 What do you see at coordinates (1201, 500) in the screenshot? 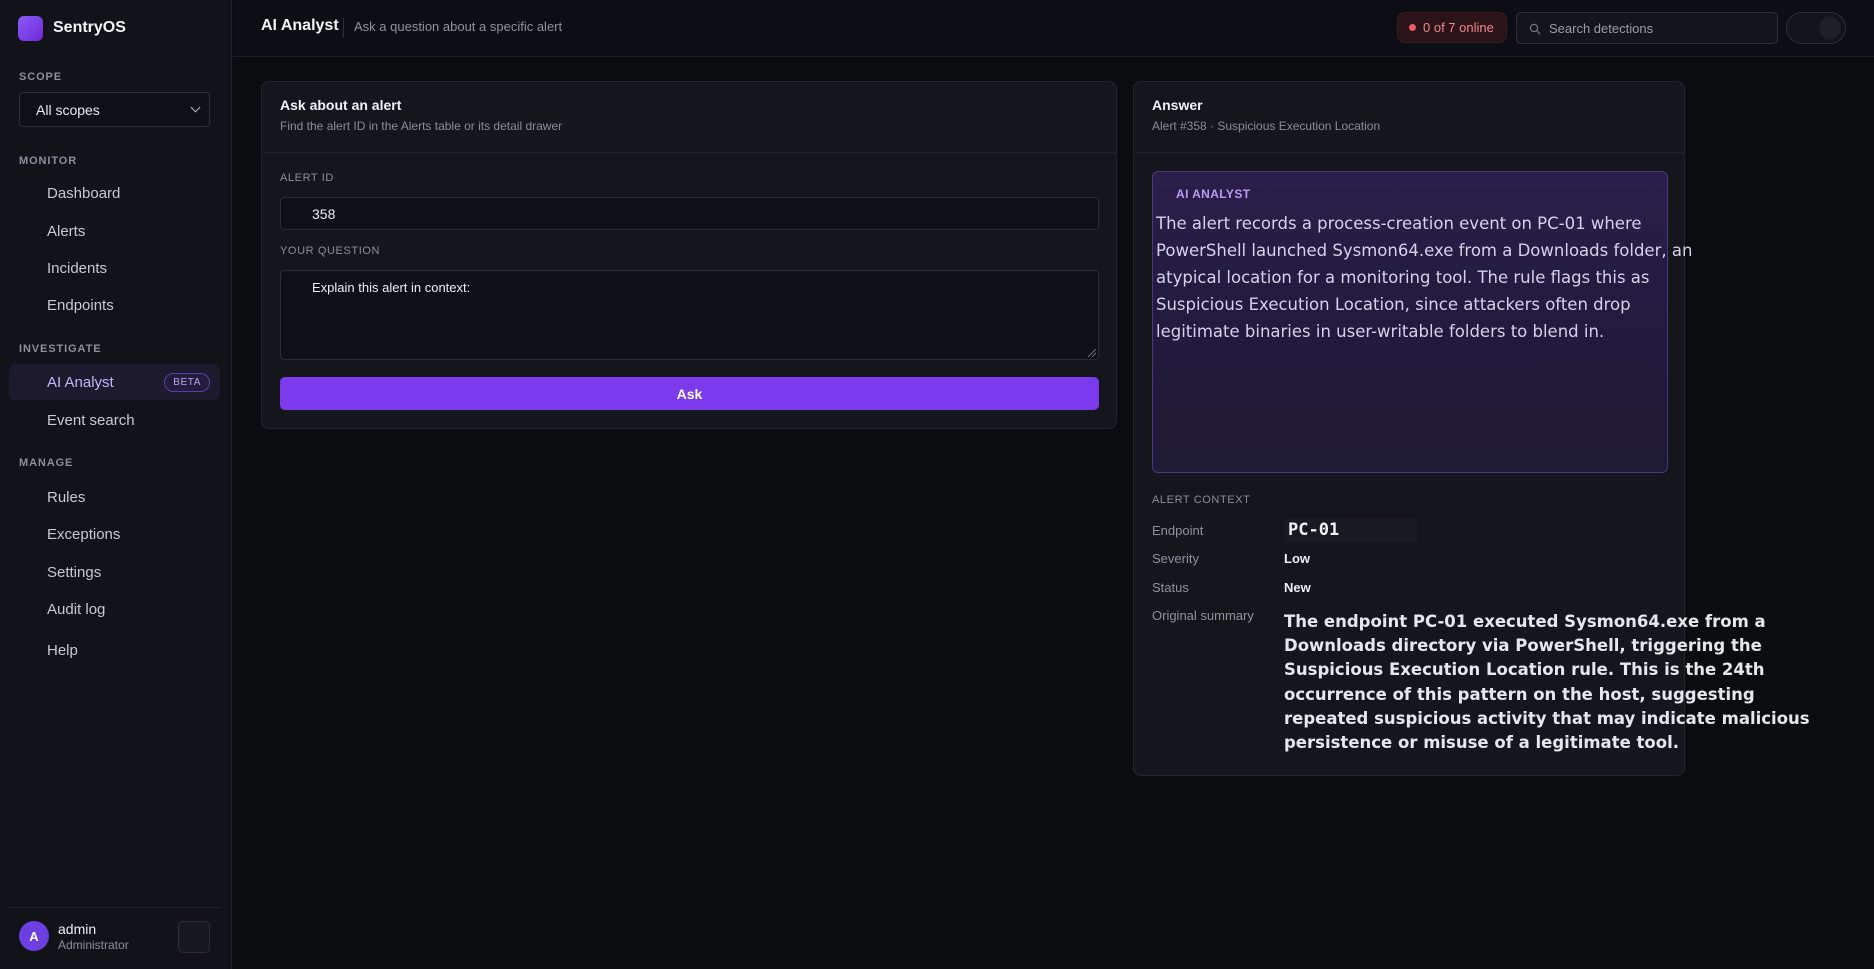
I see `alert-context-label: ALERT CONTEXT` at bounding box center [1201, 500].